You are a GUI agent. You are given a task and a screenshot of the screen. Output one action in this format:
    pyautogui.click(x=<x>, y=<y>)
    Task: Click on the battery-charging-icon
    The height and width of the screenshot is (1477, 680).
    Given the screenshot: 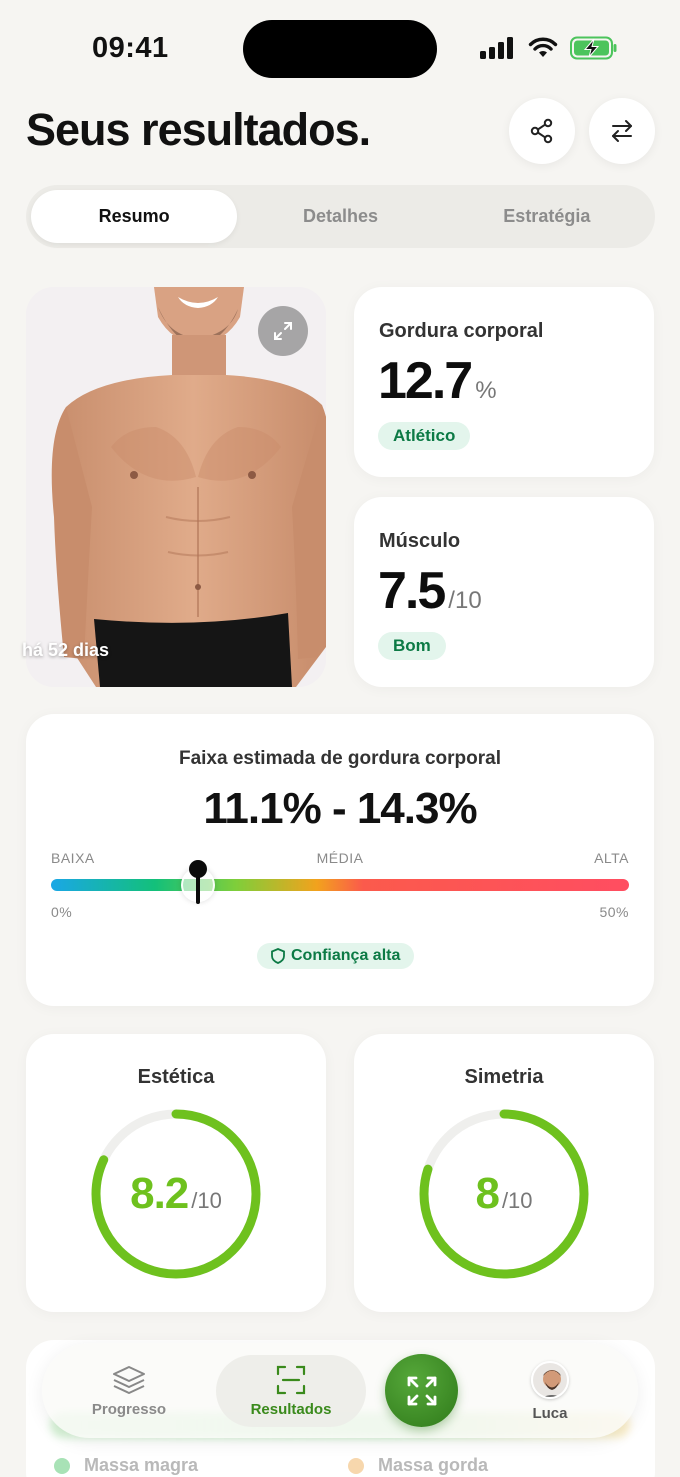 What is the action you would take?
    pyautogui.click(x=593, y=48)
    